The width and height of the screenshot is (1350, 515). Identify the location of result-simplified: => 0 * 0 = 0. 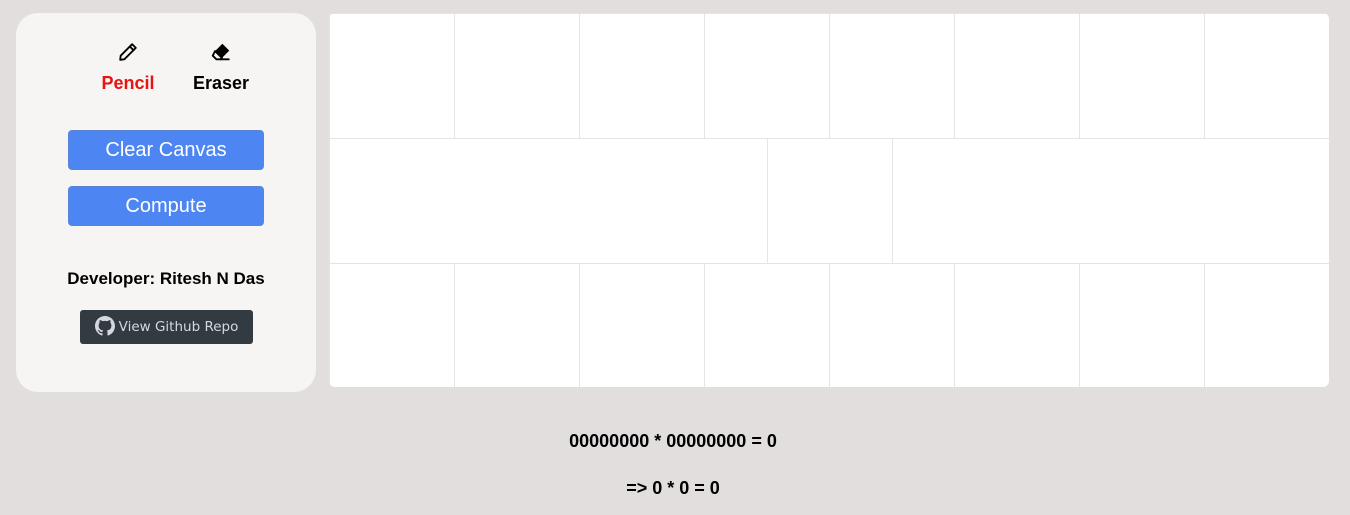
(673, 488).